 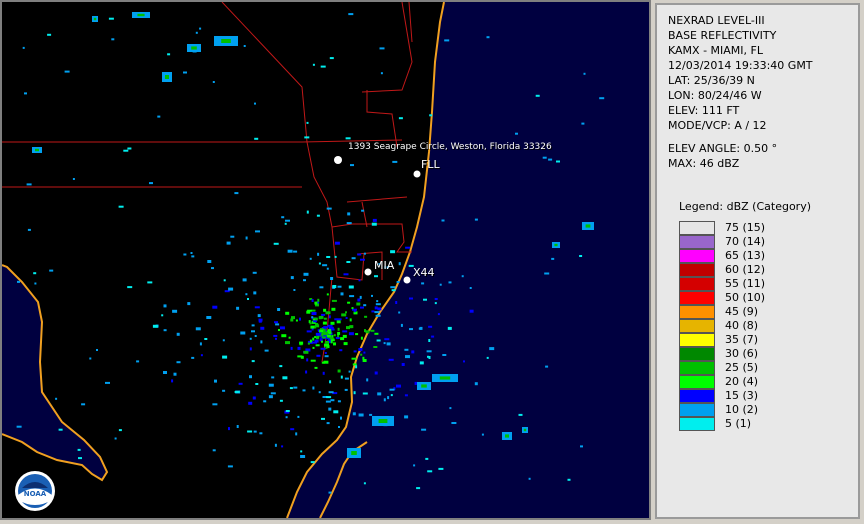 I want to click on elev-angle: ELEV ANGLE: 0.50 °, so click(x=723, y=148).